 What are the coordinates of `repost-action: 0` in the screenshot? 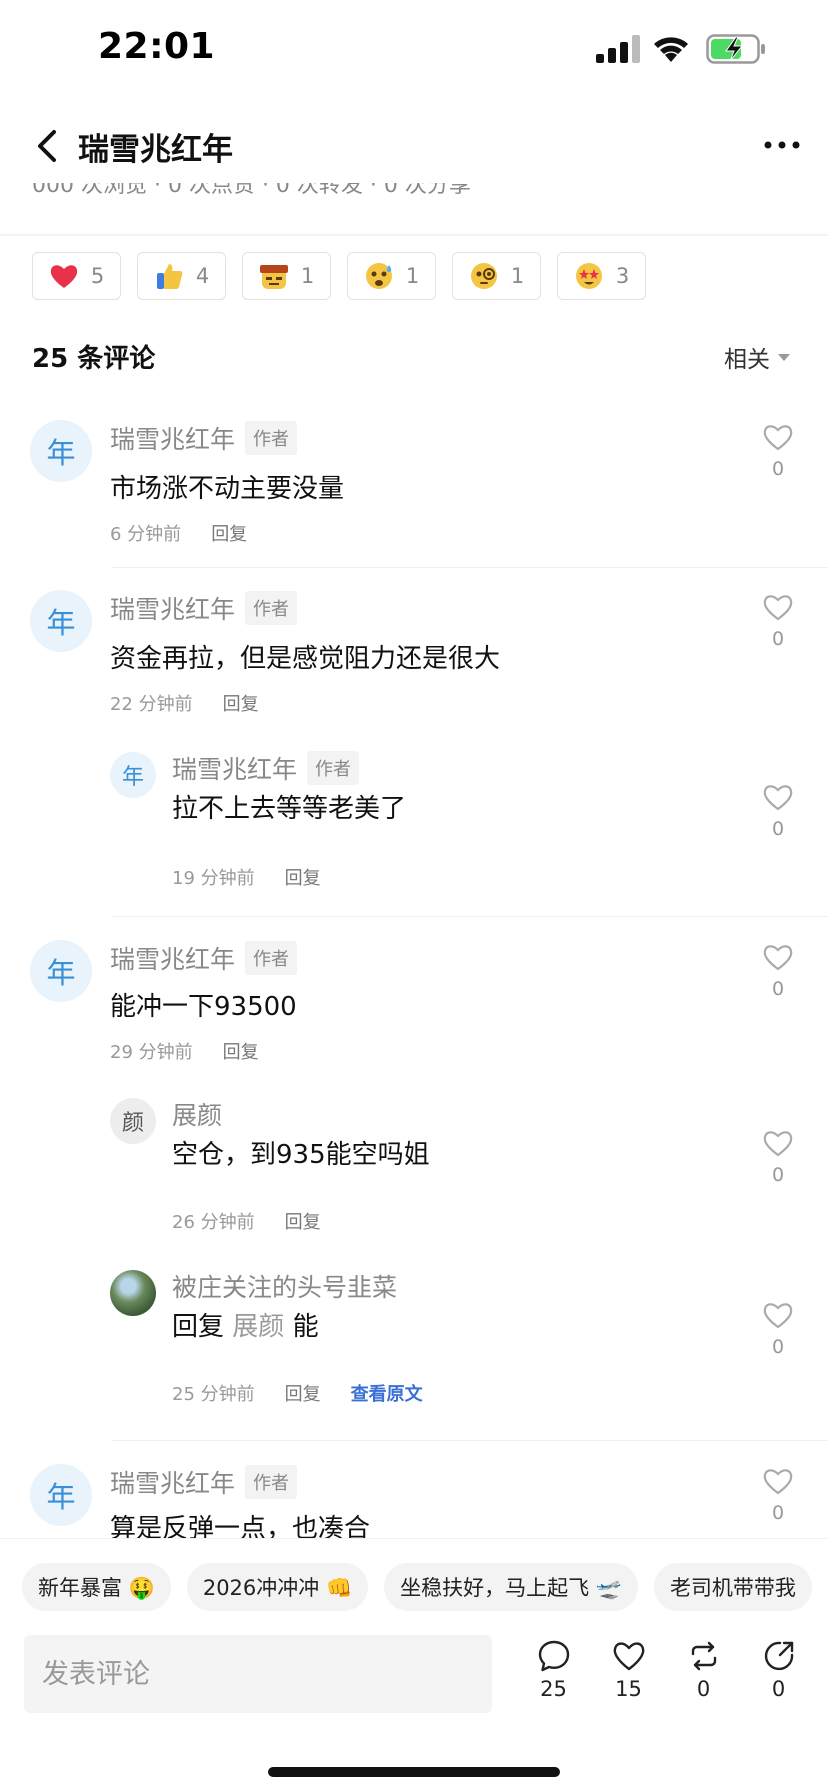 It's located at (703, 1670).